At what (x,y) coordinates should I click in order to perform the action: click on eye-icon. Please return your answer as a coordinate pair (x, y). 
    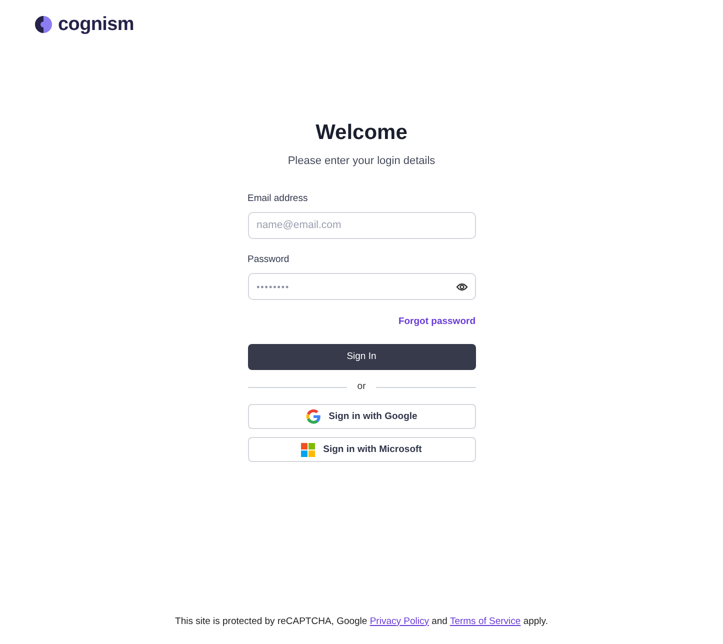
    Looking at the image, I should click on (462, 287).